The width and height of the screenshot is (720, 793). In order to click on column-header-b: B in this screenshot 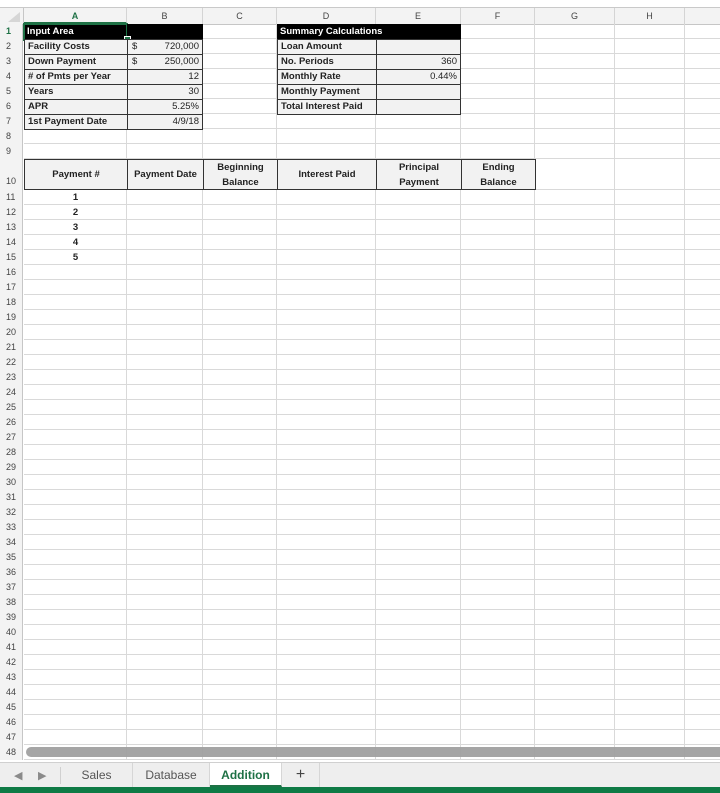, I will do `click(165, 16)`.